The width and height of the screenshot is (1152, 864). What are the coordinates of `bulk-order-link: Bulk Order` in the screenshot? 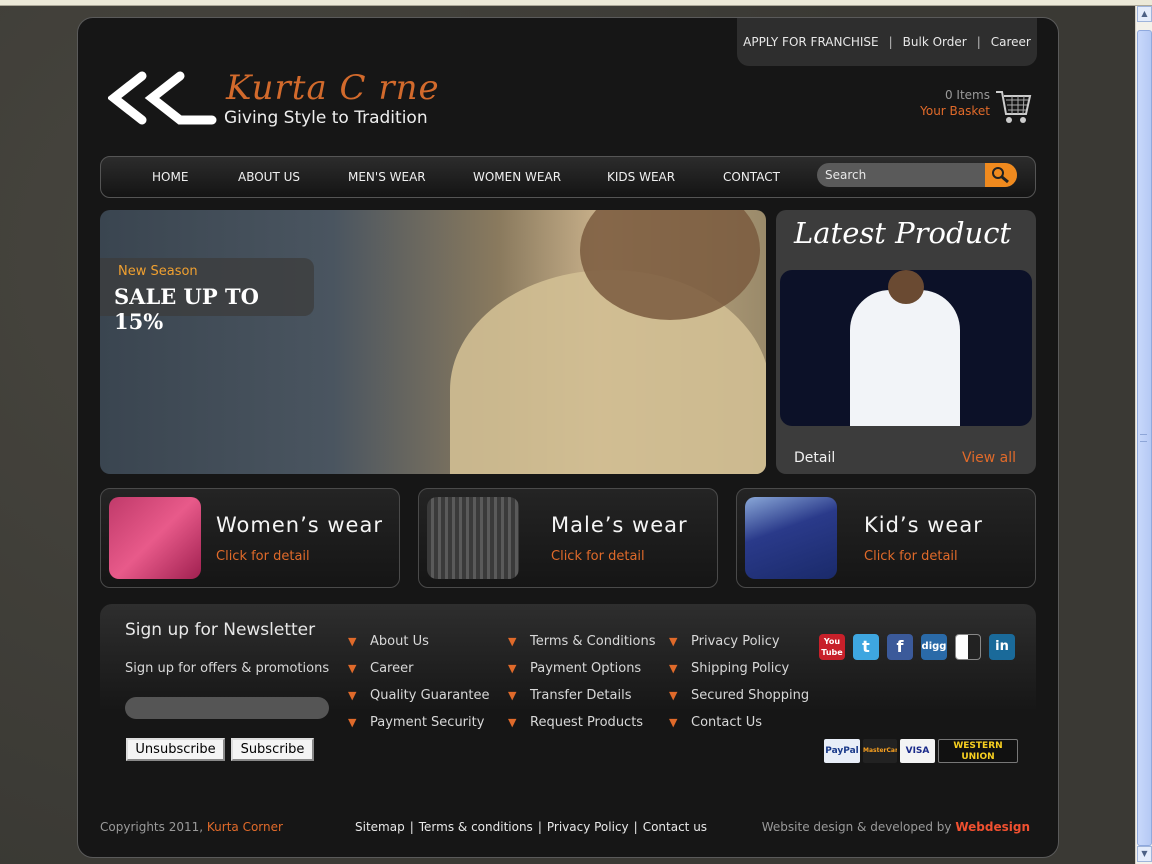 It's located at (935, 42).